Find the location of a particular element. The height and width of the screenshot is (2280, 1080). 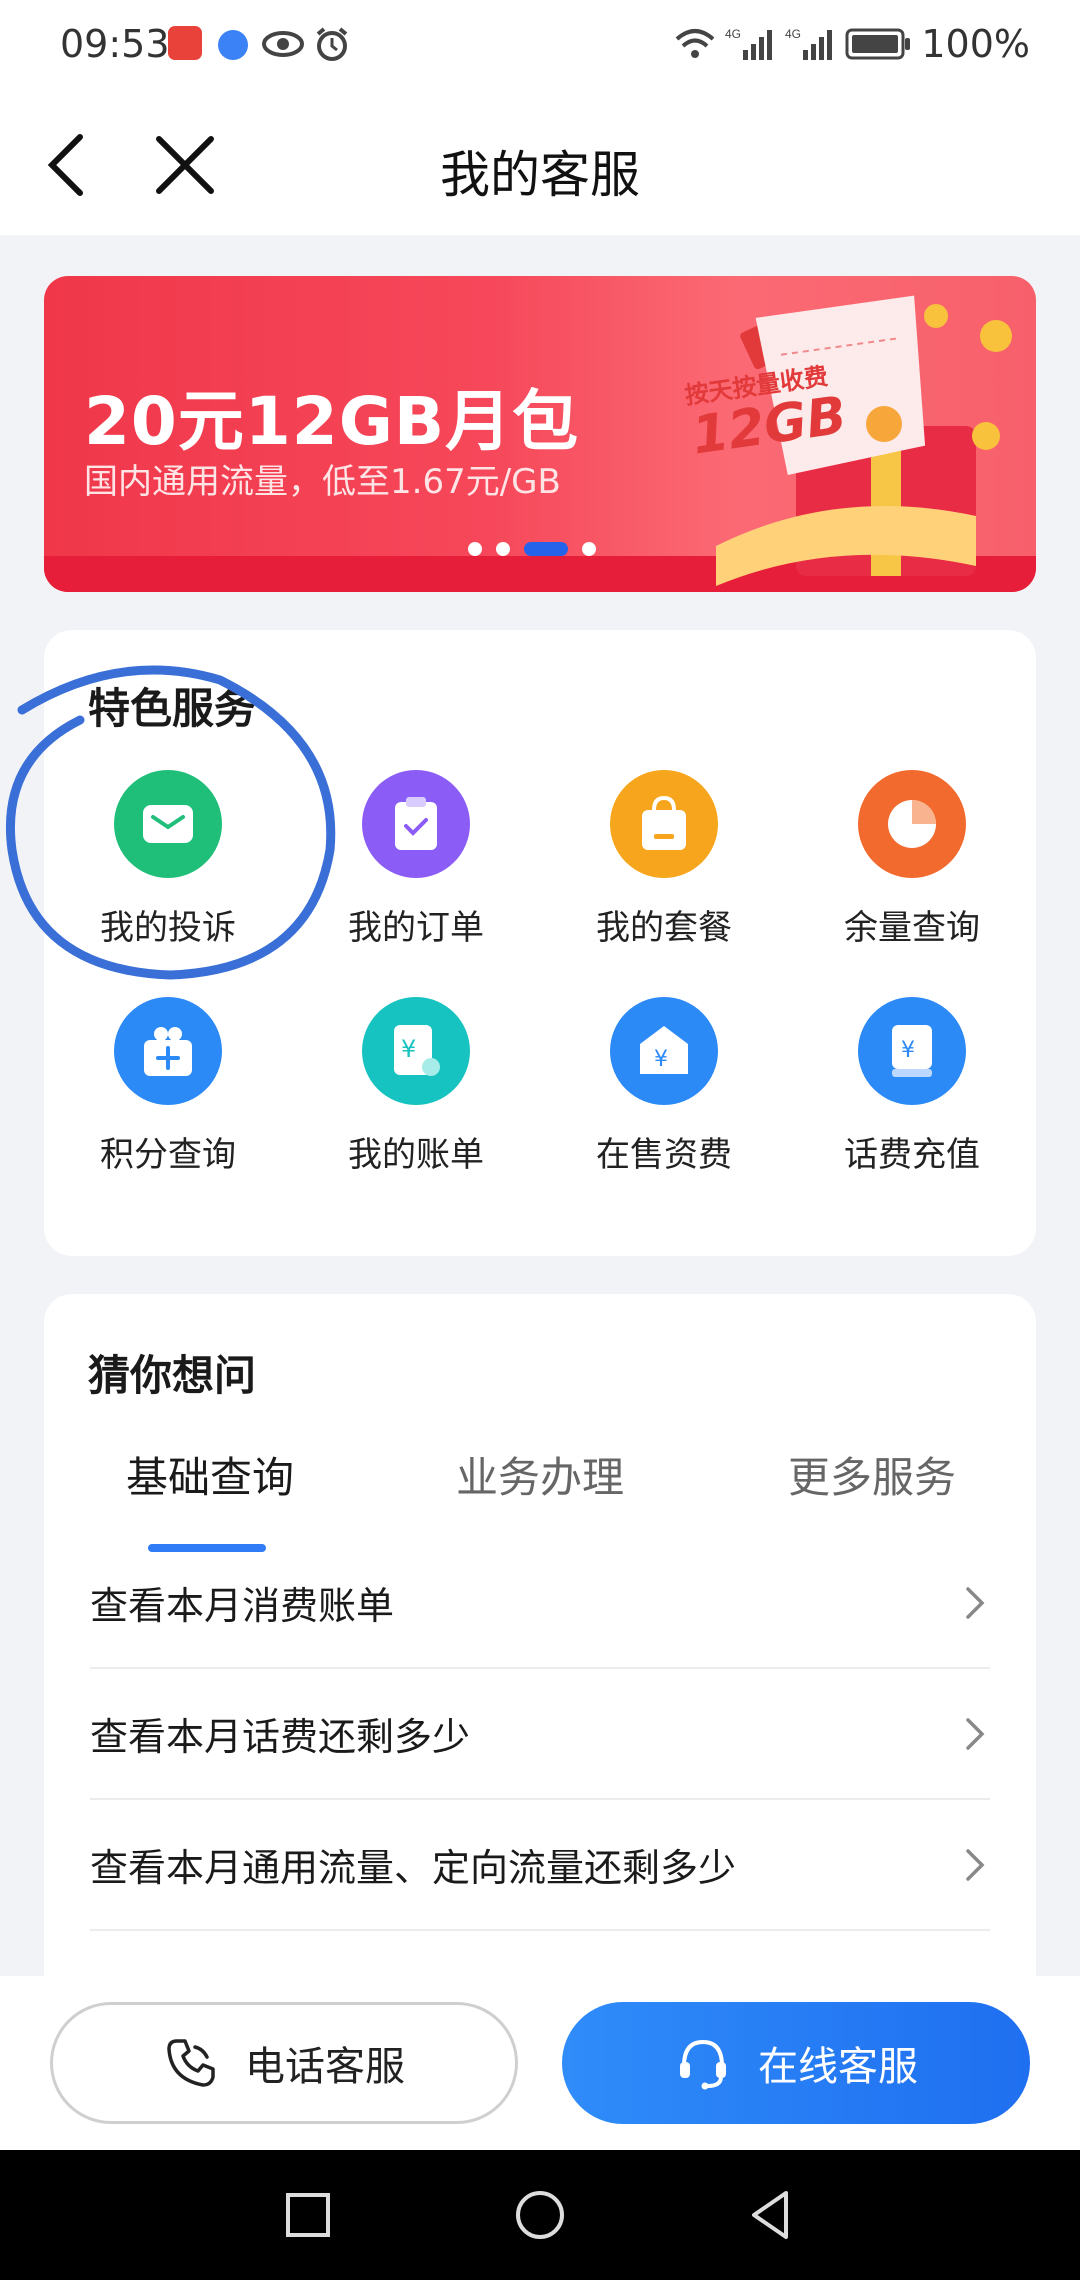

service-my-complaints: 我的投诉 is located at coordinates (168, 859).